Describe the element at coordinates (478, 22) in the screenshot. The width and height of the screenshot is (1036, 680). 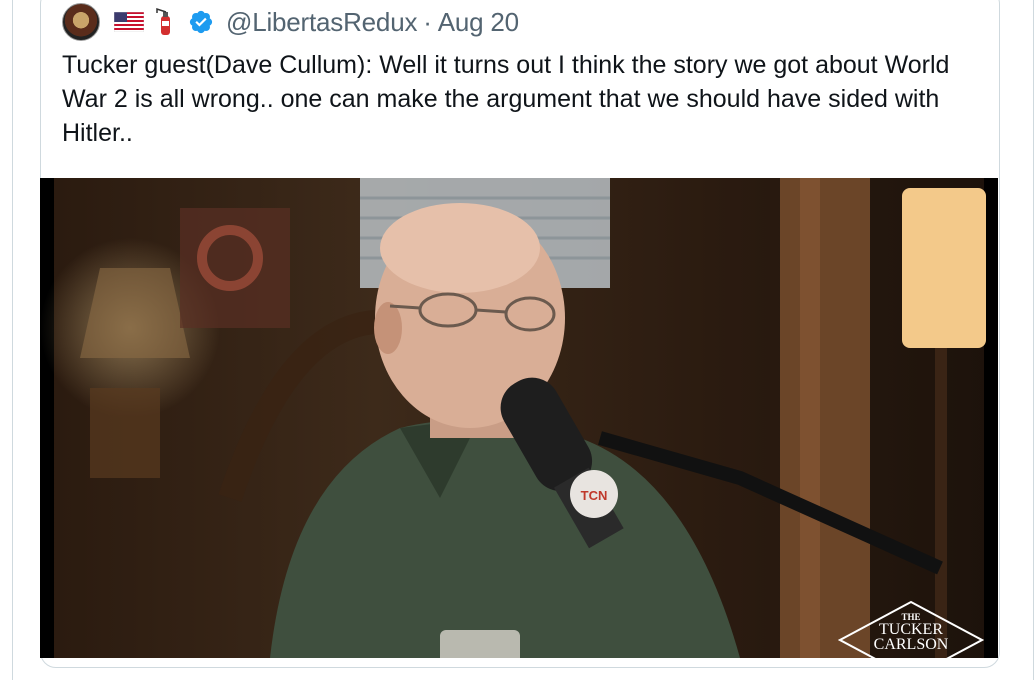
I see `tweet-date: Aug 20` at that location.